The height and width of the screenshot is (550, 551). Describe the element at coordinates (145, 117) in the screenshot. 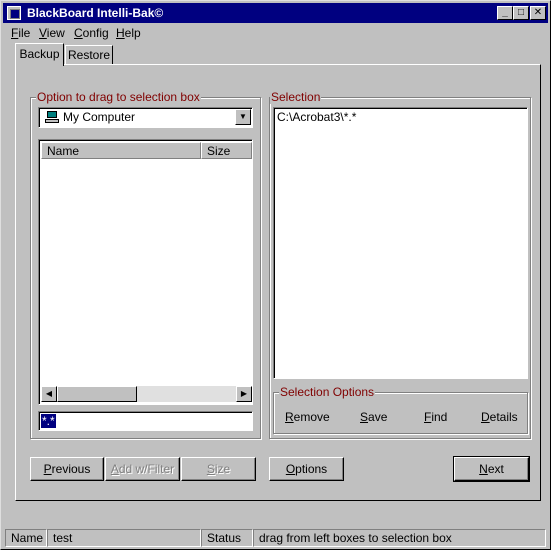

I see `drive-combobox: My Computer ▼` at that location.